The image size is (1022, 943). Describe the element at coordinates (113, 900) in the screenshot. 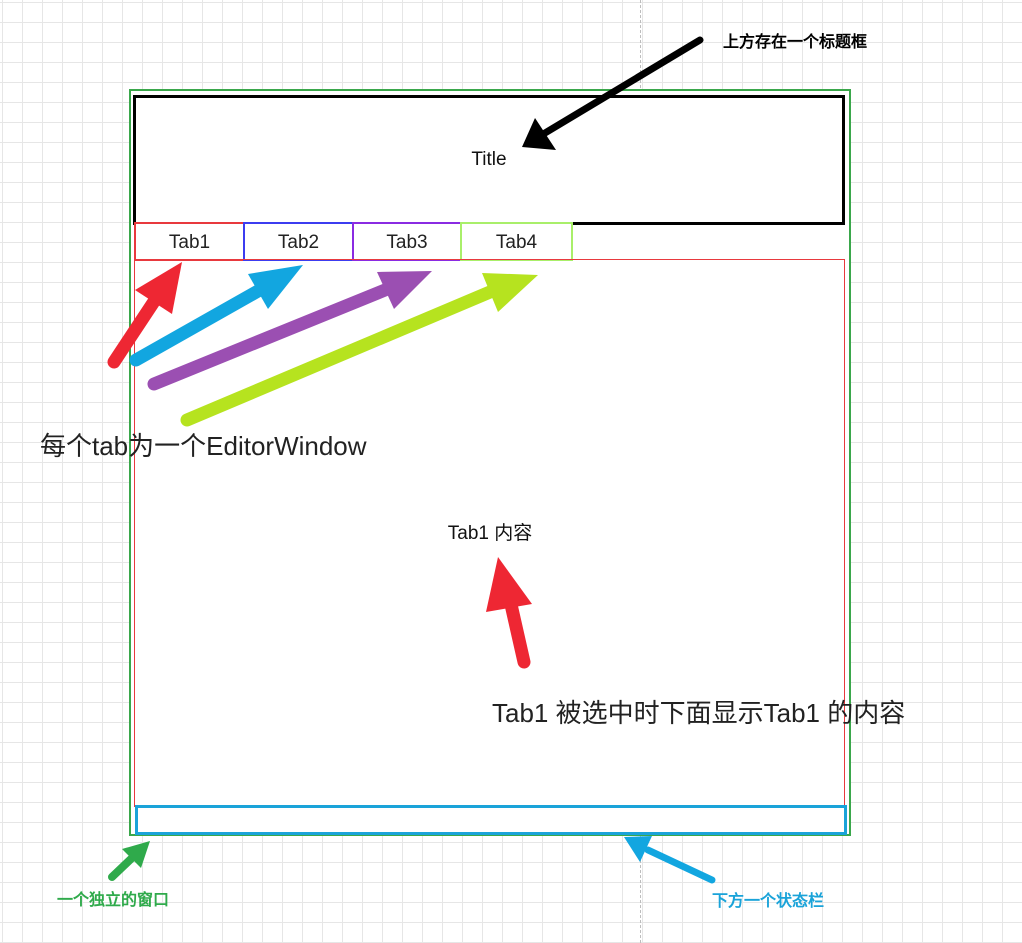

I see `window-annotation: 一个独立的窗口` at that location.